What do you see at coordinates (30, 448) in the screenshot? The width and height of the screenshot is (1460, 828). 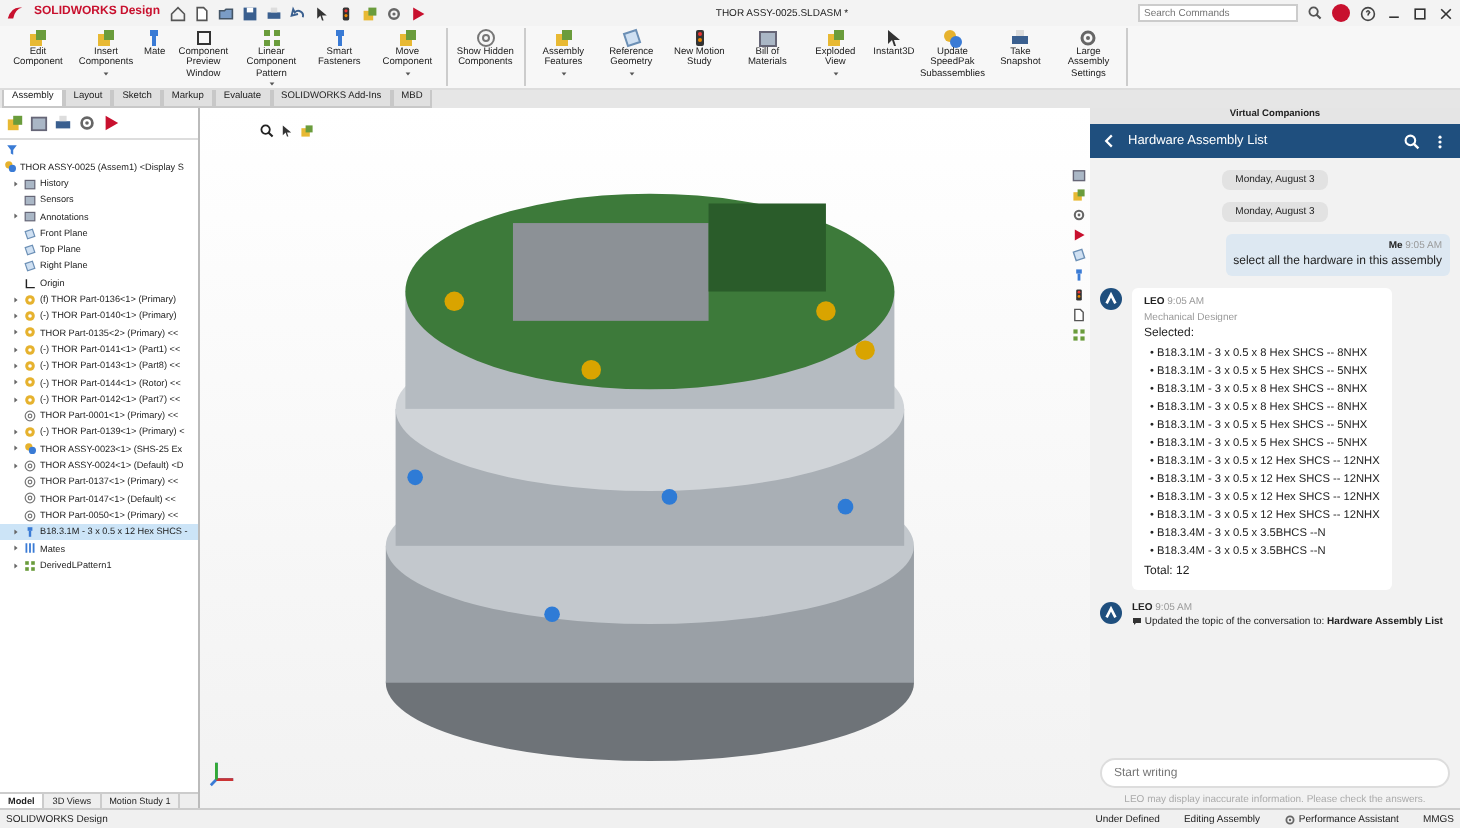 I see `subassembly-icon` at bounding box center [30, 448].